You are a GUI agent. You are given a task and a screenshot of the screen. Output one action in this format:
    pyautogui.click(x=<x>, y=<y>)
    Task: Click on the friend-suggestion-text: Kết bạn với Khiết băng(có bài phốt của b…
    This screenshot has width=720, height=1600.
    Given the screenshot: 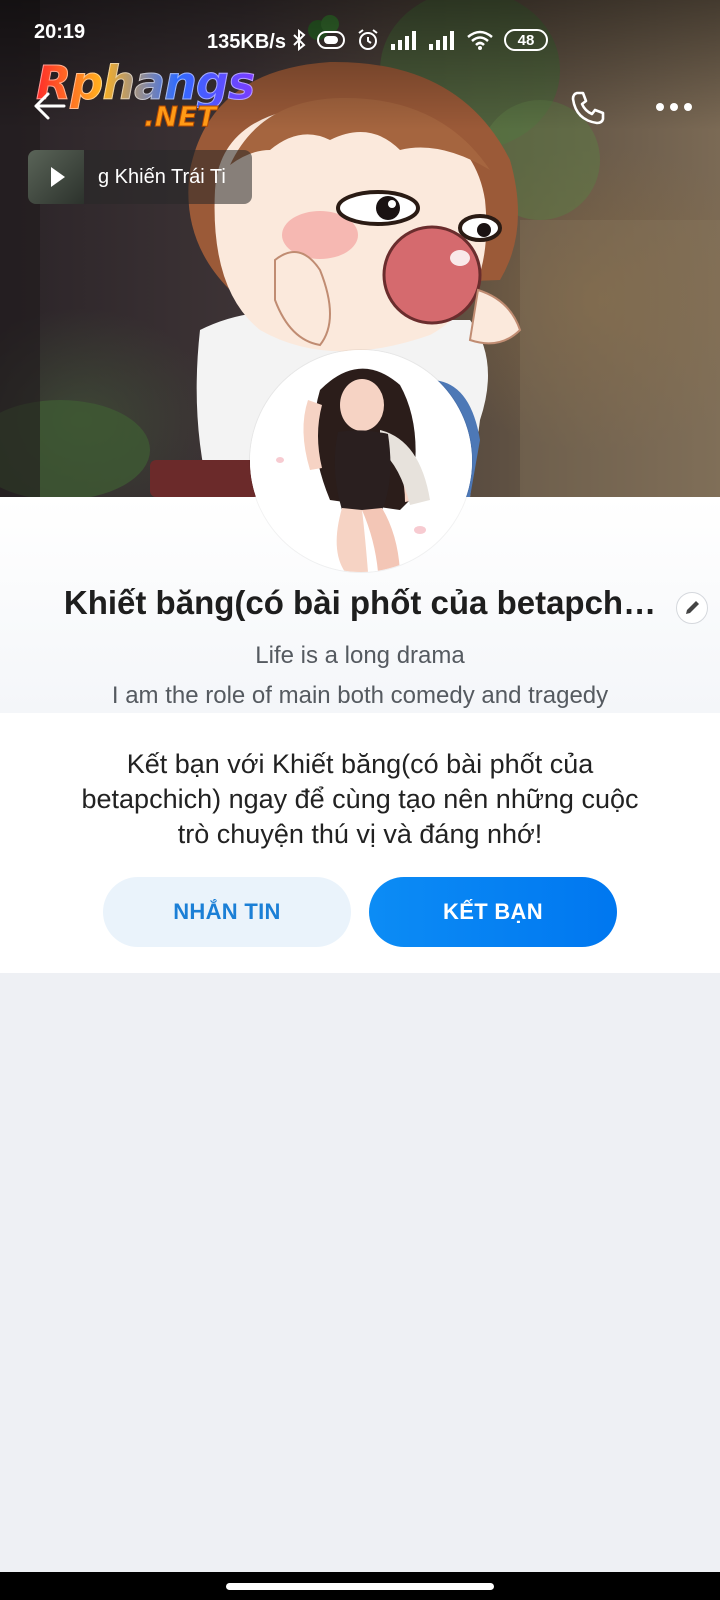 What is the action you would take?
    pyautogui.click(x=360, y=799)
    